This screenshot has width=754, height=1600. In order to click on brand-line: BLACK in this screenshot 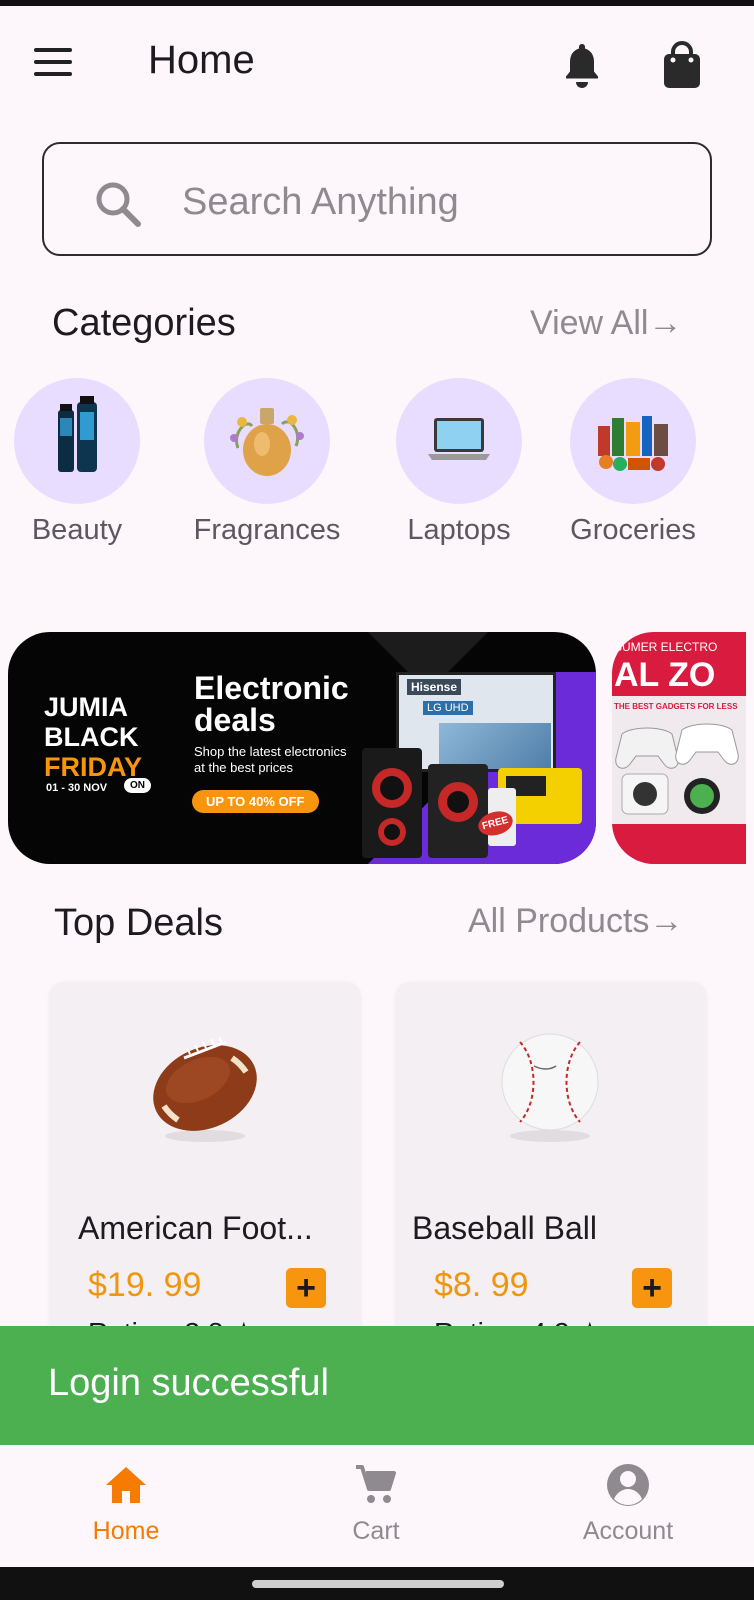, I will do `click(91, 737)`.